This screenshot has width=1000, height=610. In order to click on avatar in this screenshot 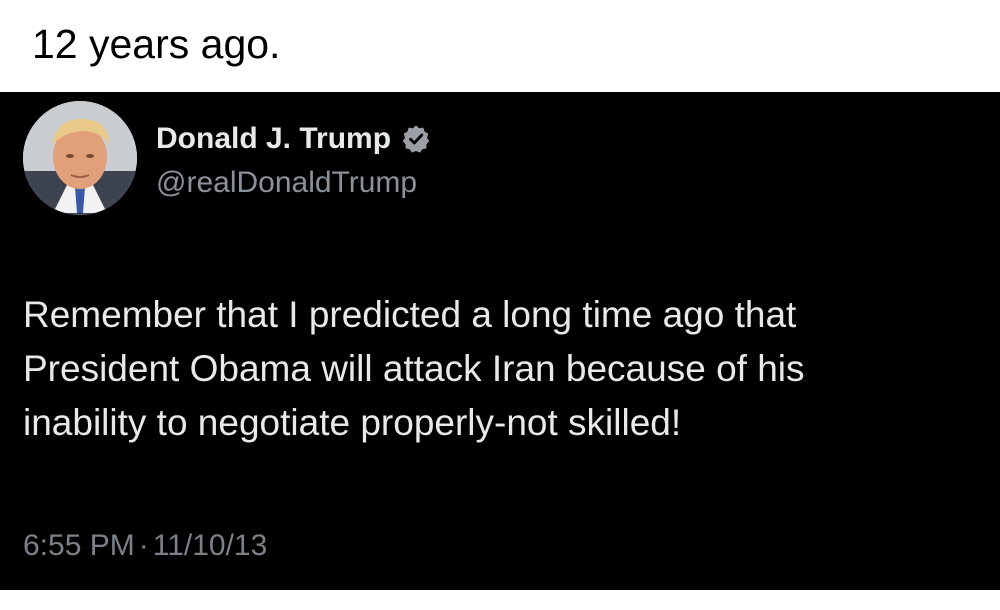, I will do `click(80, 158)`.